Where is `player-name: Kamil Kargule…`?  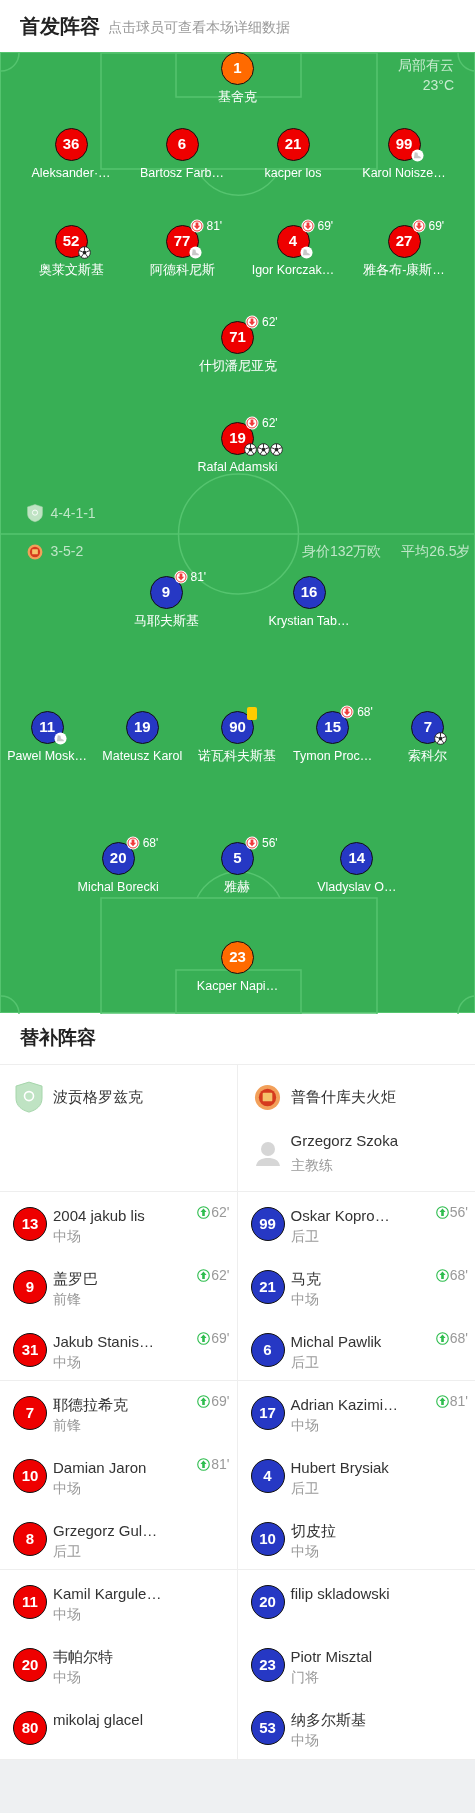 player-name: Kamil Kargule… is located at coordinates (141, 1594).